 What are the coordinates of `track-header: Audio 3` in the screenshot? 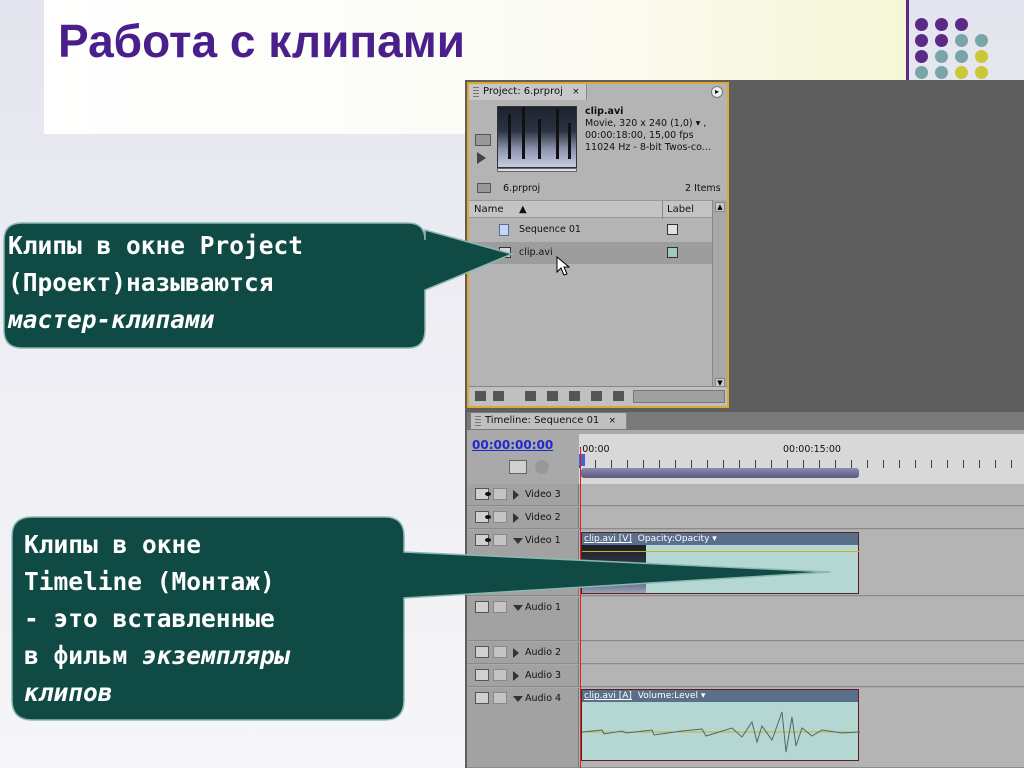 It's located at (523, 675).